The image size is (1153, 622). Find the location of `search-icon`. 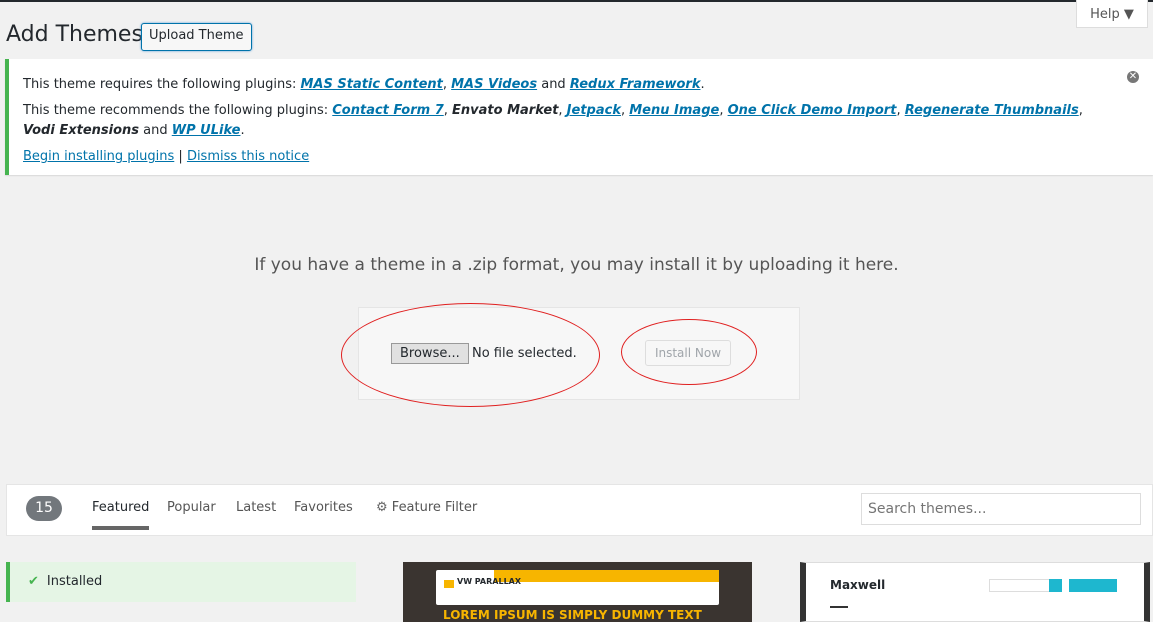

search-icon is located at coordinates (1055, 585).